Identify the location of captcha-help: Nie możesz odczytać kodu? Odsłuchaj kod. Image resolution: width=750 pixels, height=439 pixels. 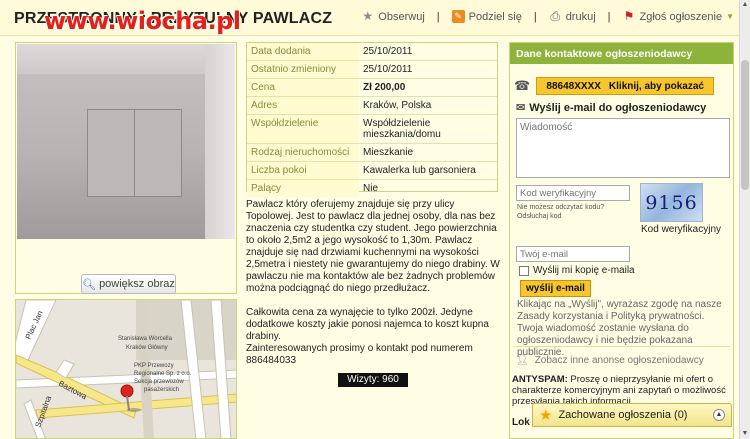
(560, 212).